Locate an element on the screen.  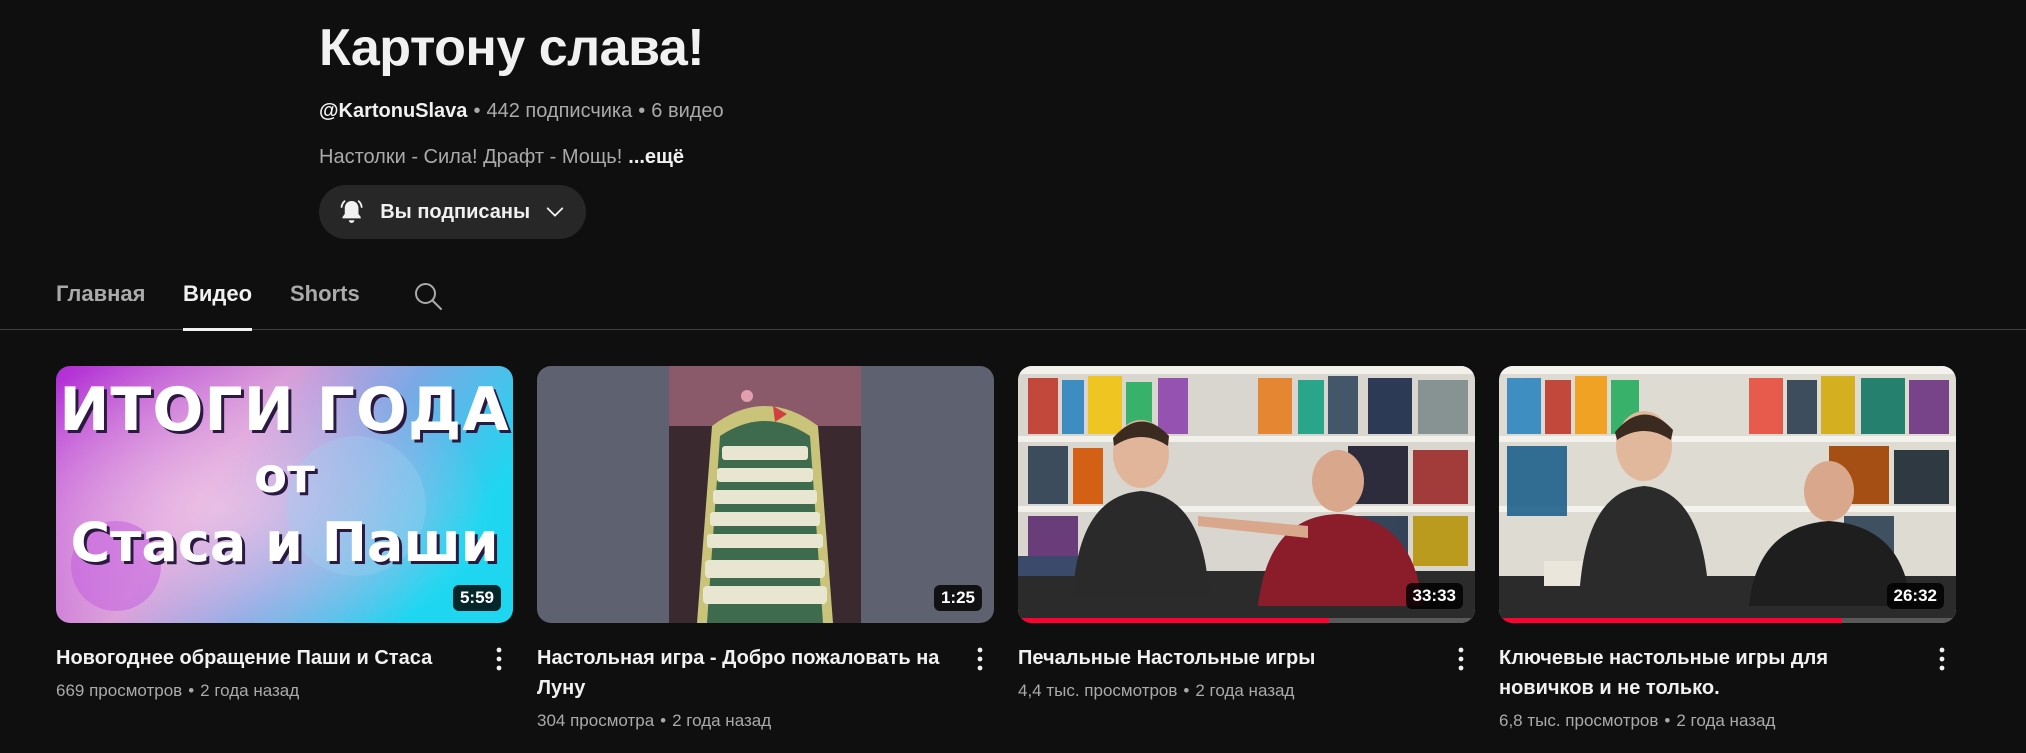
video-thumbnail: ИТОГИ ГОДА от Стаса и Паши 5:59 is located at coordinates (284, 494).